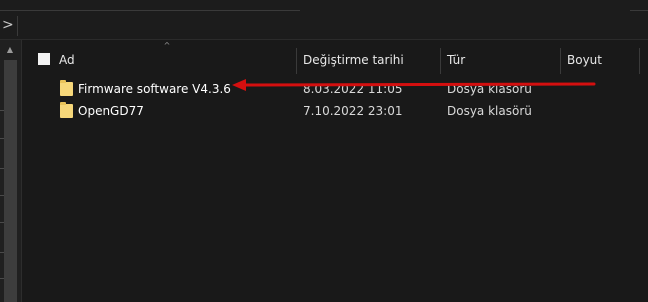 This screenshot has width=648, height=302. I want to click on annotation-arrow-head, so click(239, 85).